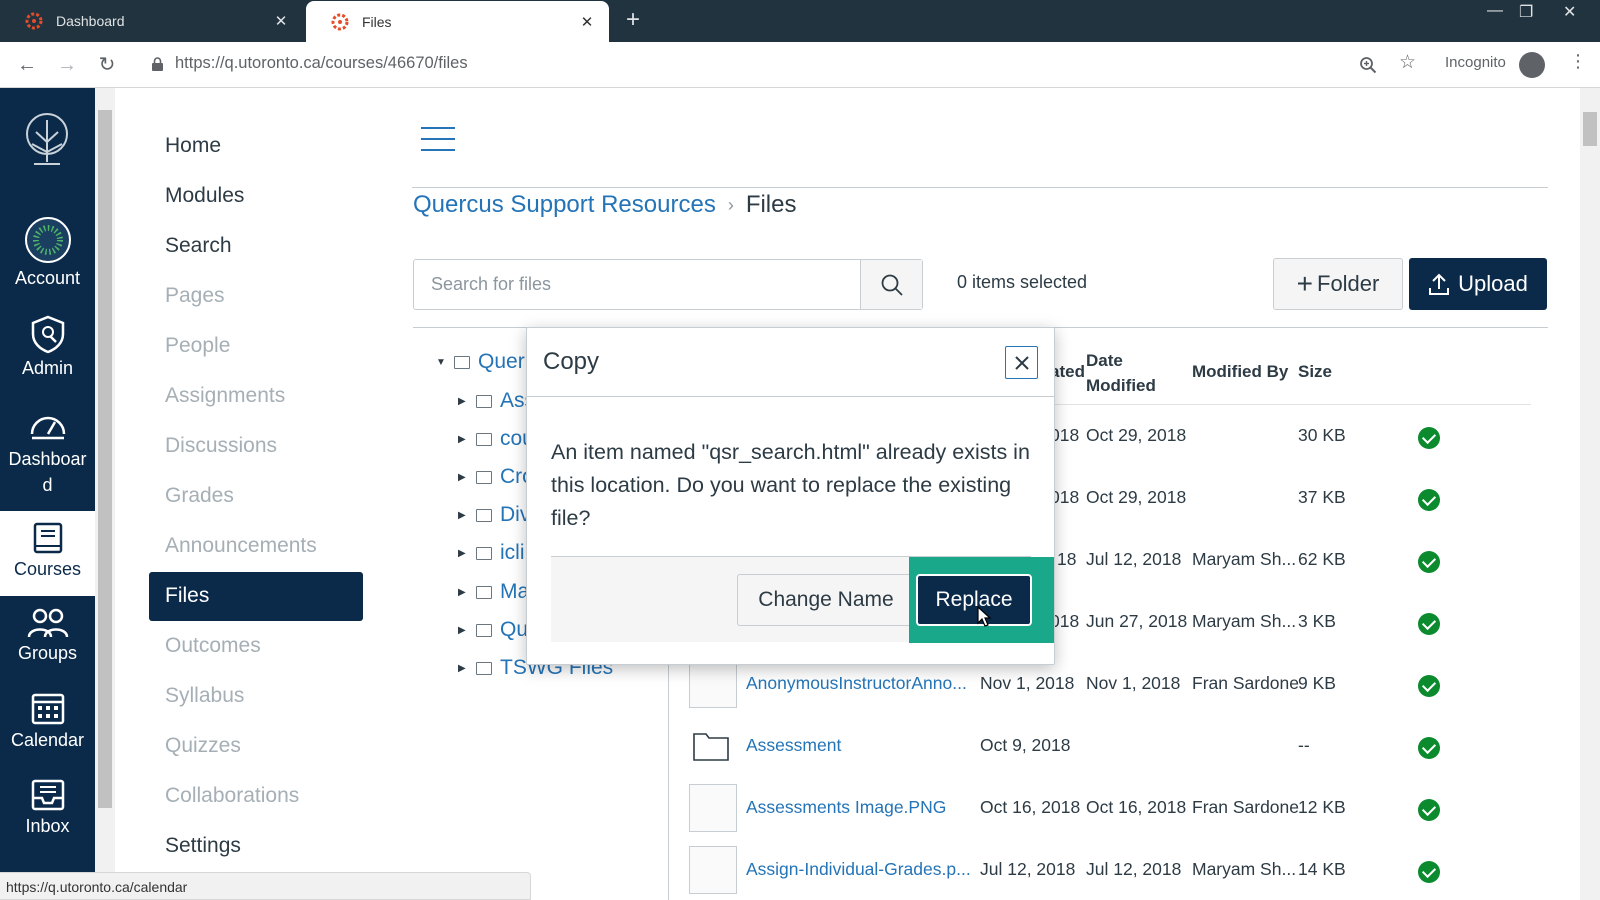 This screenshot has width=1600, height=900. Describe the element at coordinates (1134, 559) in the screenshot. I see `cell-date-modified: Jul 12, 2018` at that location.